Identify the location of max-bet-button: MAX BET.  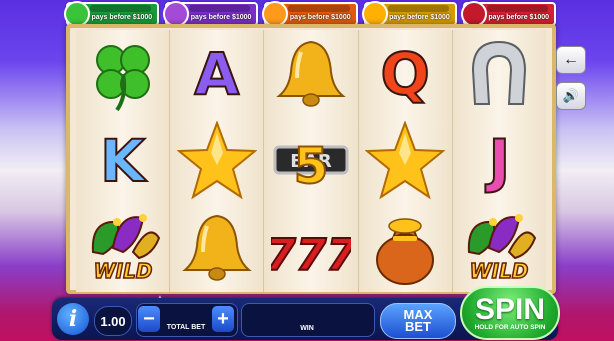
(418, 321).